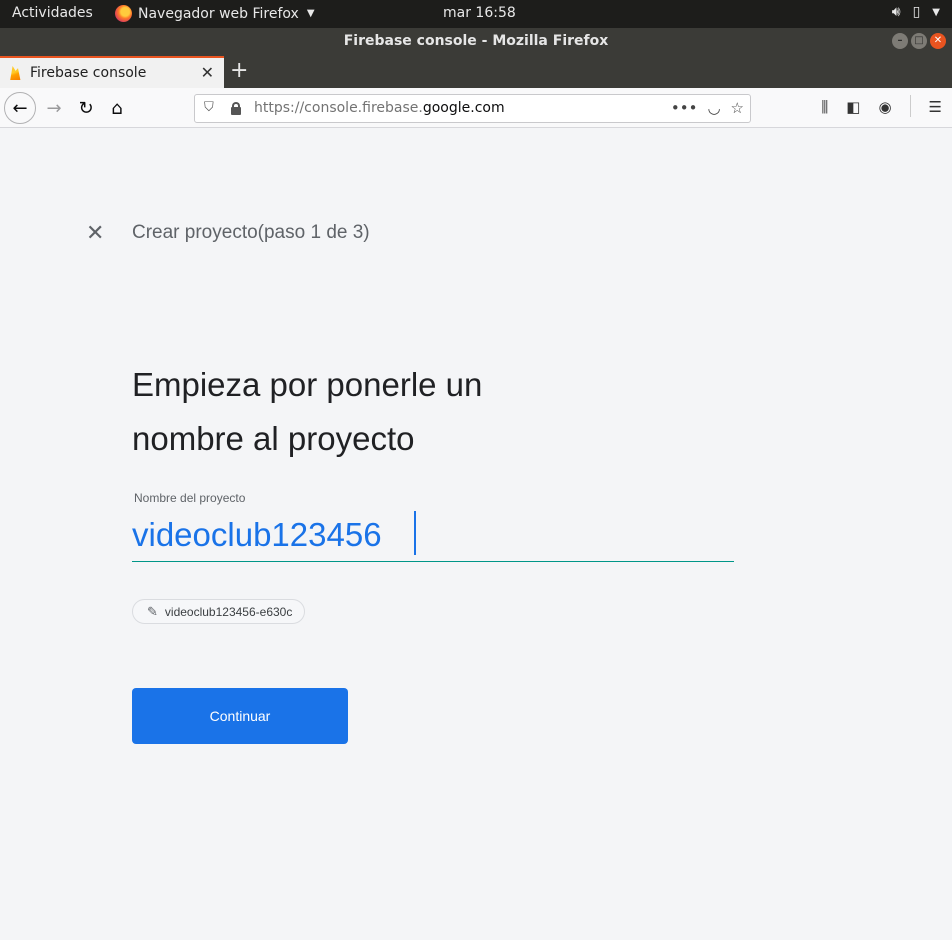 This screenshot has height=940, width=952. I want to click on url-prefix: https://console.firebase., so click(338, 108).